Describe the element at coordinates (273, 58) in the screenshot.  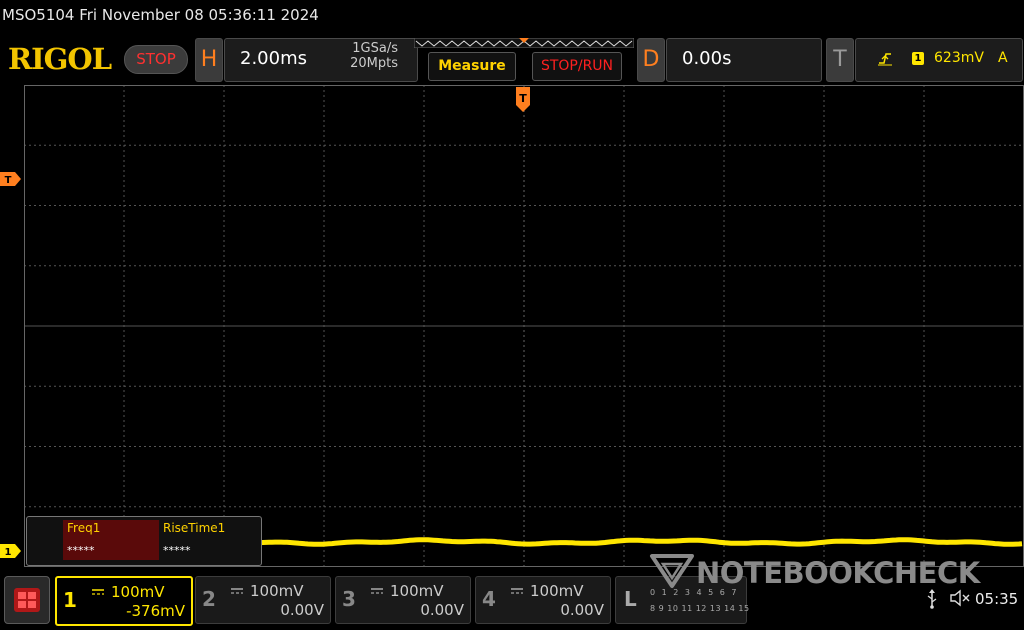
I see `timebase-value: 2.00ms` at that location.